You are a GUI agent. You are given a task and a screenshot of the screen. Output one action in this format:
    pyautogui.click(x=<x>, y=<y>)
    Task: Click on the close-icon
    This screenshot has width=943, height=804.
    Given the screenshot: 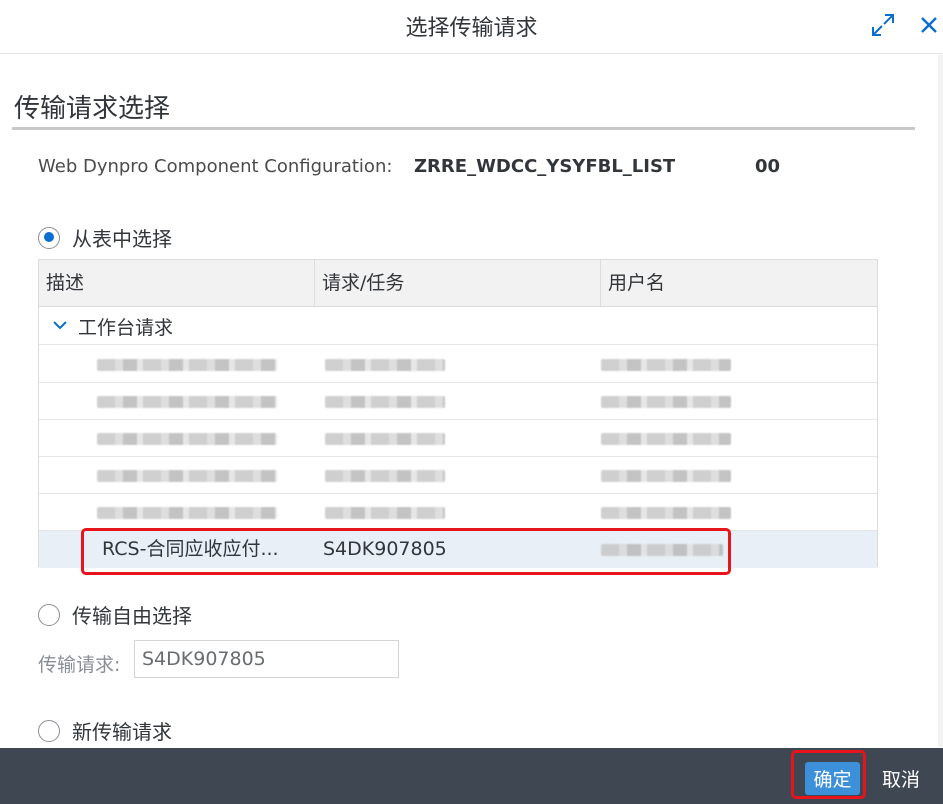 What is the action you would take?
    pyautogui.click(x=929, y=25)
    